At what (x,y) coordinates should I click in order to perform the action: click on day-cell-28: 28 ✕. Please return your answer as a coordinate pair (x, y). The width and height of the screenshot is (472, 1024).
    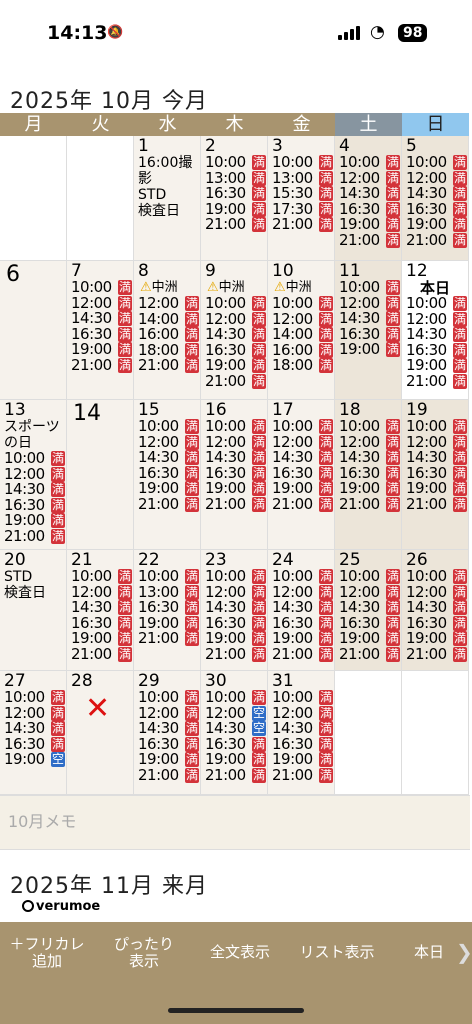
    Looking at the image, I should click on (100, 733).